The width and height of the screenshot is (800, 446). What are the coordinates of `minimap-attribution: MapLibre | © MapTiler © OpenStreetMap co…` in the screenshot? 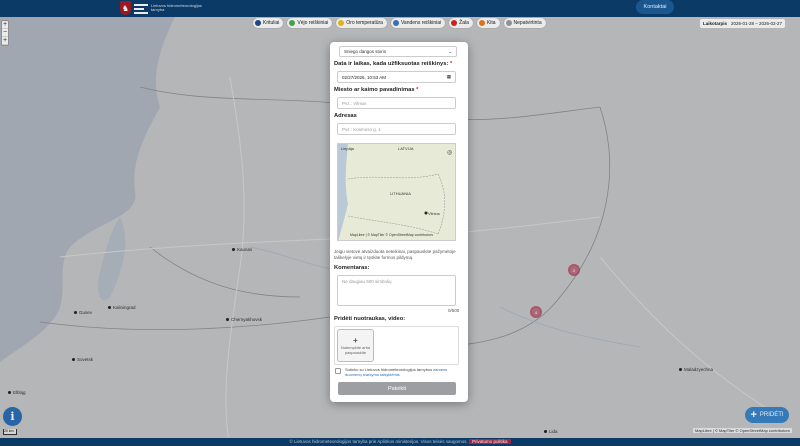 It's located at (391, 235).